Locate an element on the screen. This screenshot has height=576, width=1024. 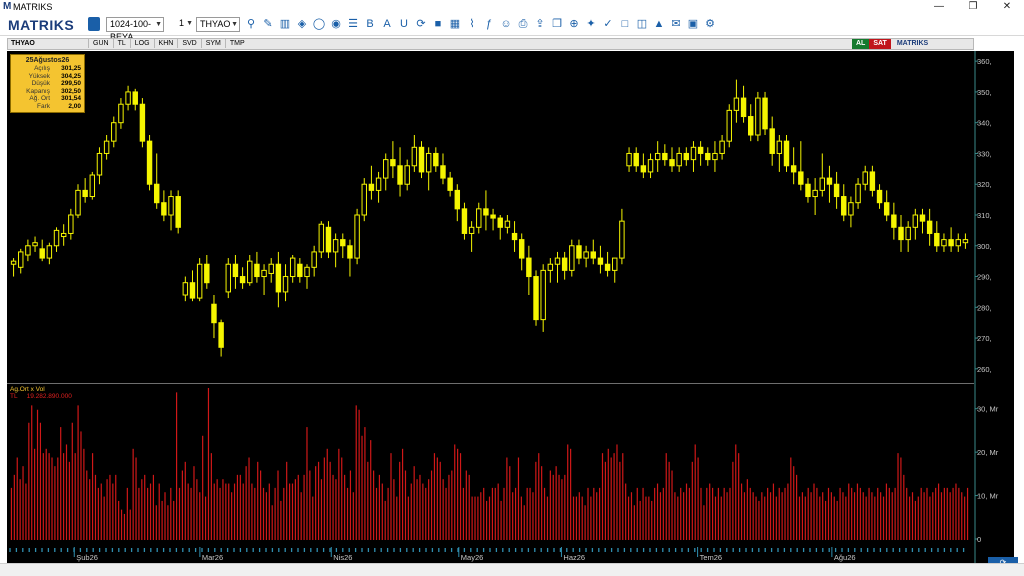
tab-tl: TL is located at coordinates (121, 43).